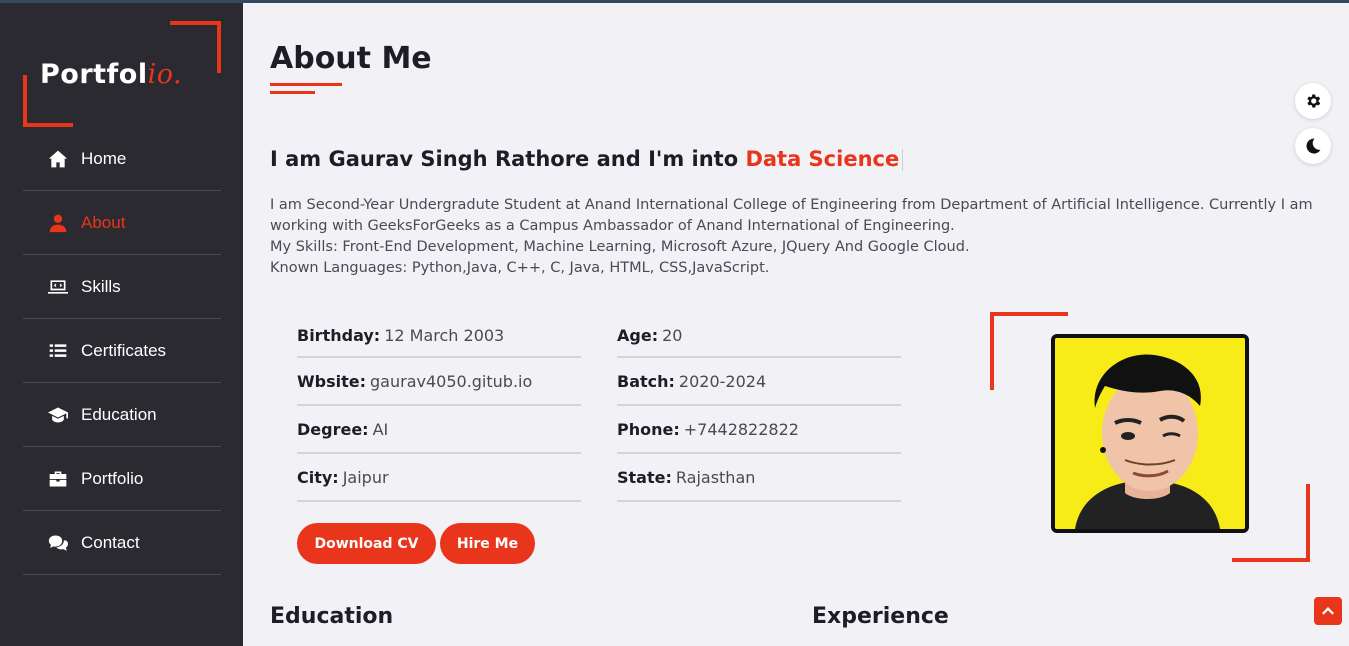 The image size is (1349, 646). What do you see at coordinates (58, 159) in the screenshot?
I see `home-icon` at bounding box center [58, 159].